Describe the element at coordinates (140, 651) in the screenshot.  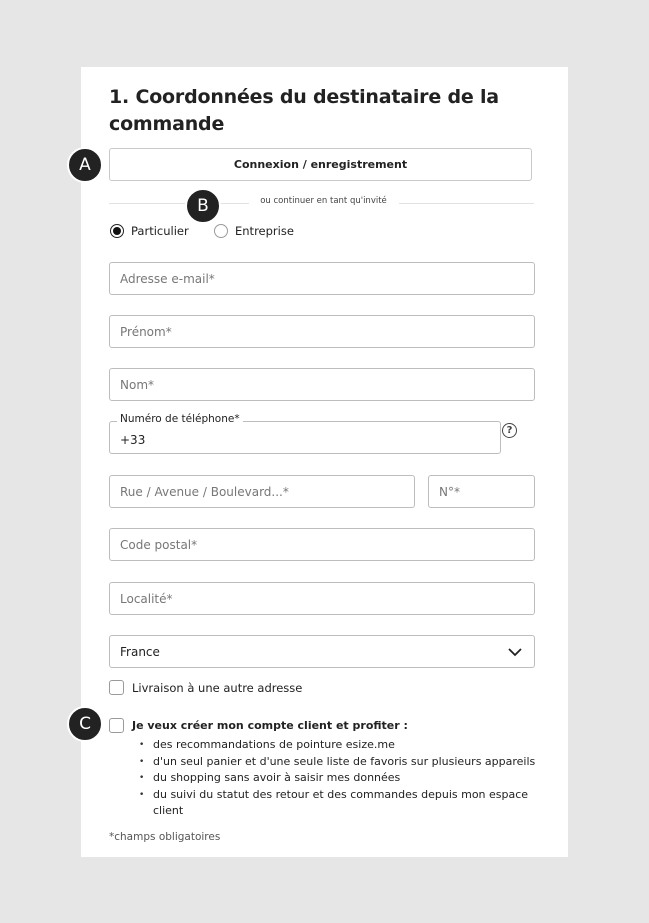
I see `country-value: France` at that location.